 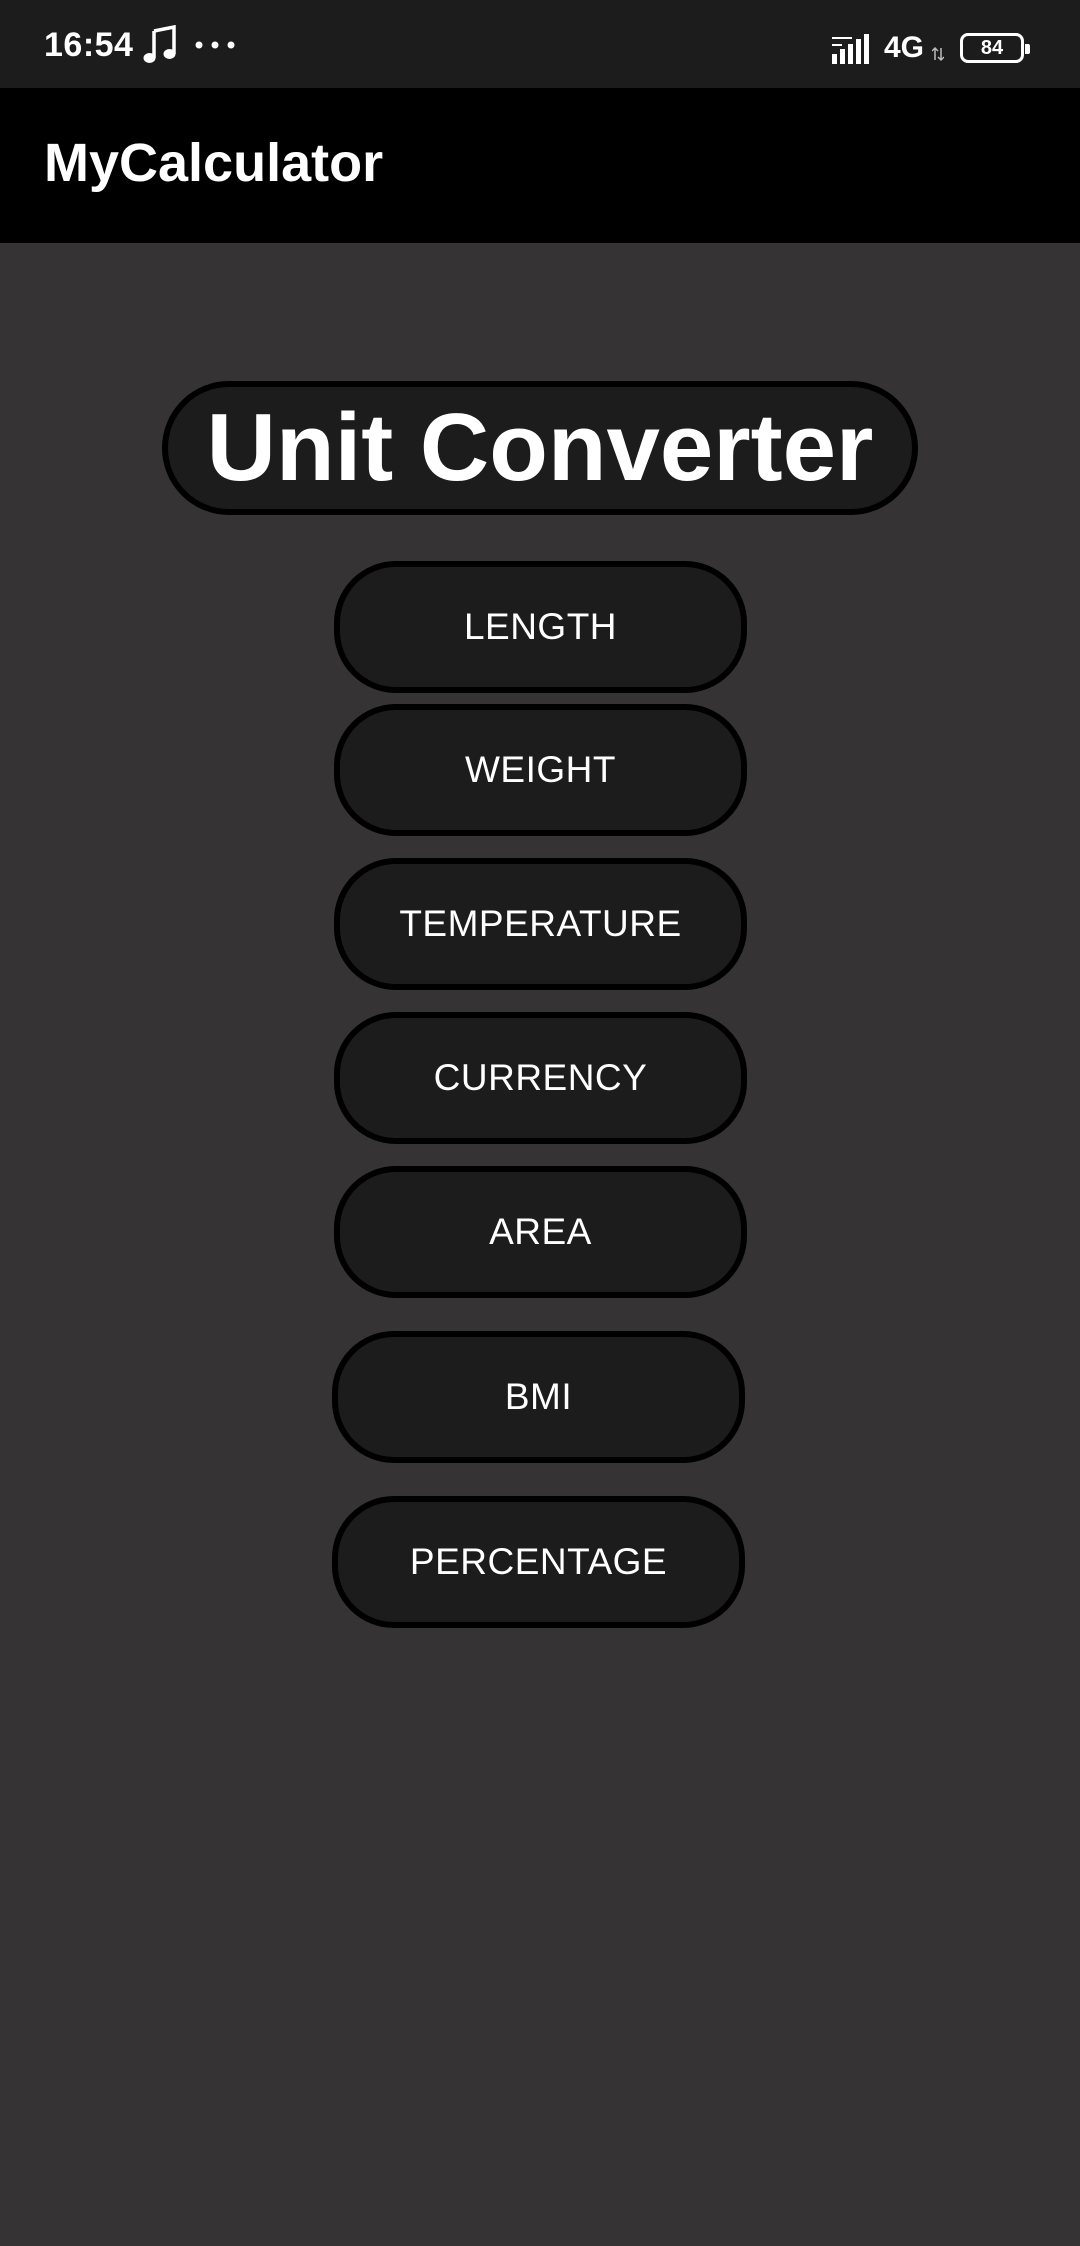 I want to click on bmi-button: BMI, so click(x=538, y=1397).